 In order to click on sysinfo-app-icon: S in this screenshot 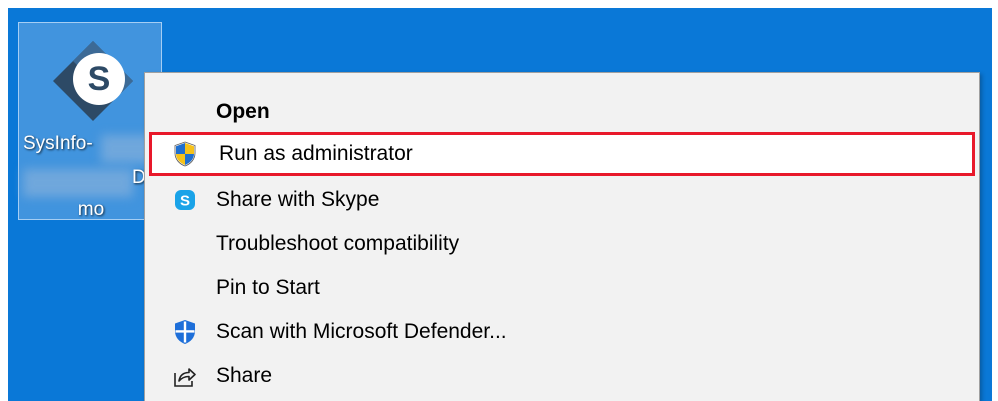, I will do `click(93, 81)`.